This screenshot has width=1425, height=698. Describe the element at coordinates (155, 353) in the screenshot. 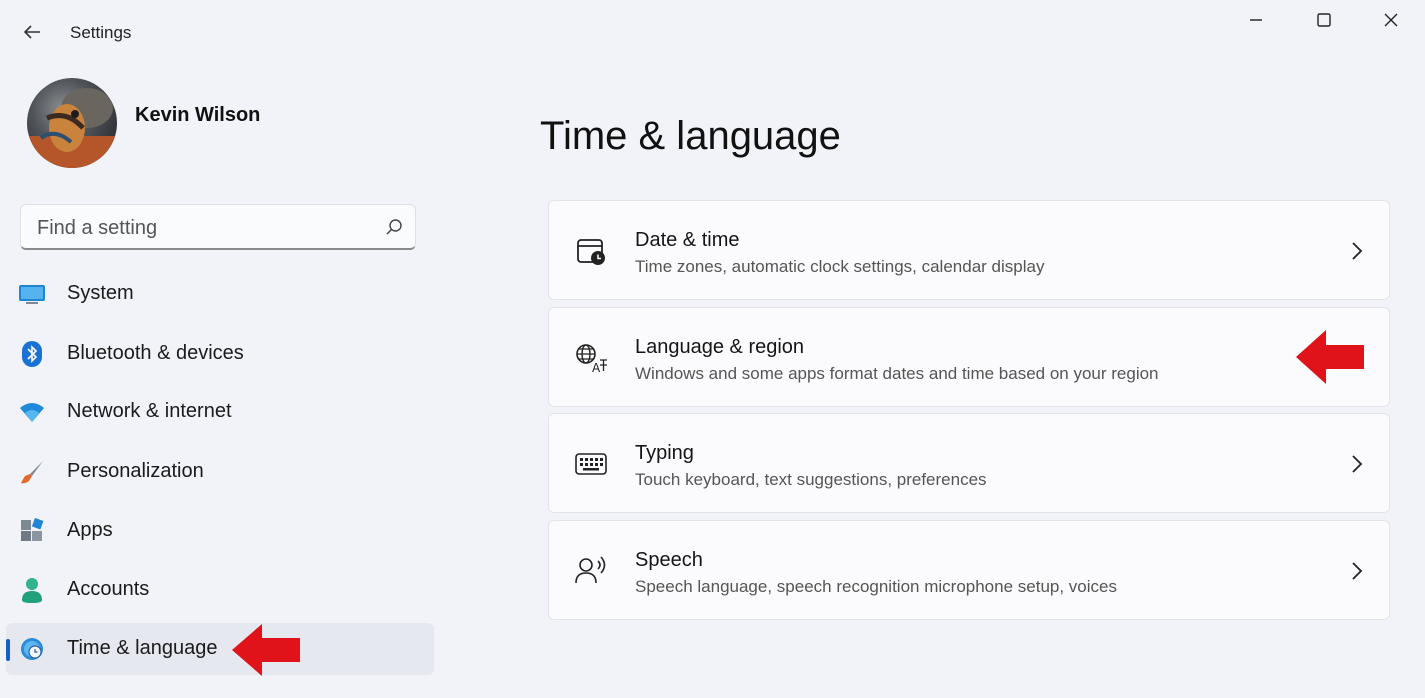

I see `sidebar-item-label: Bluetooth & devices` at that location.